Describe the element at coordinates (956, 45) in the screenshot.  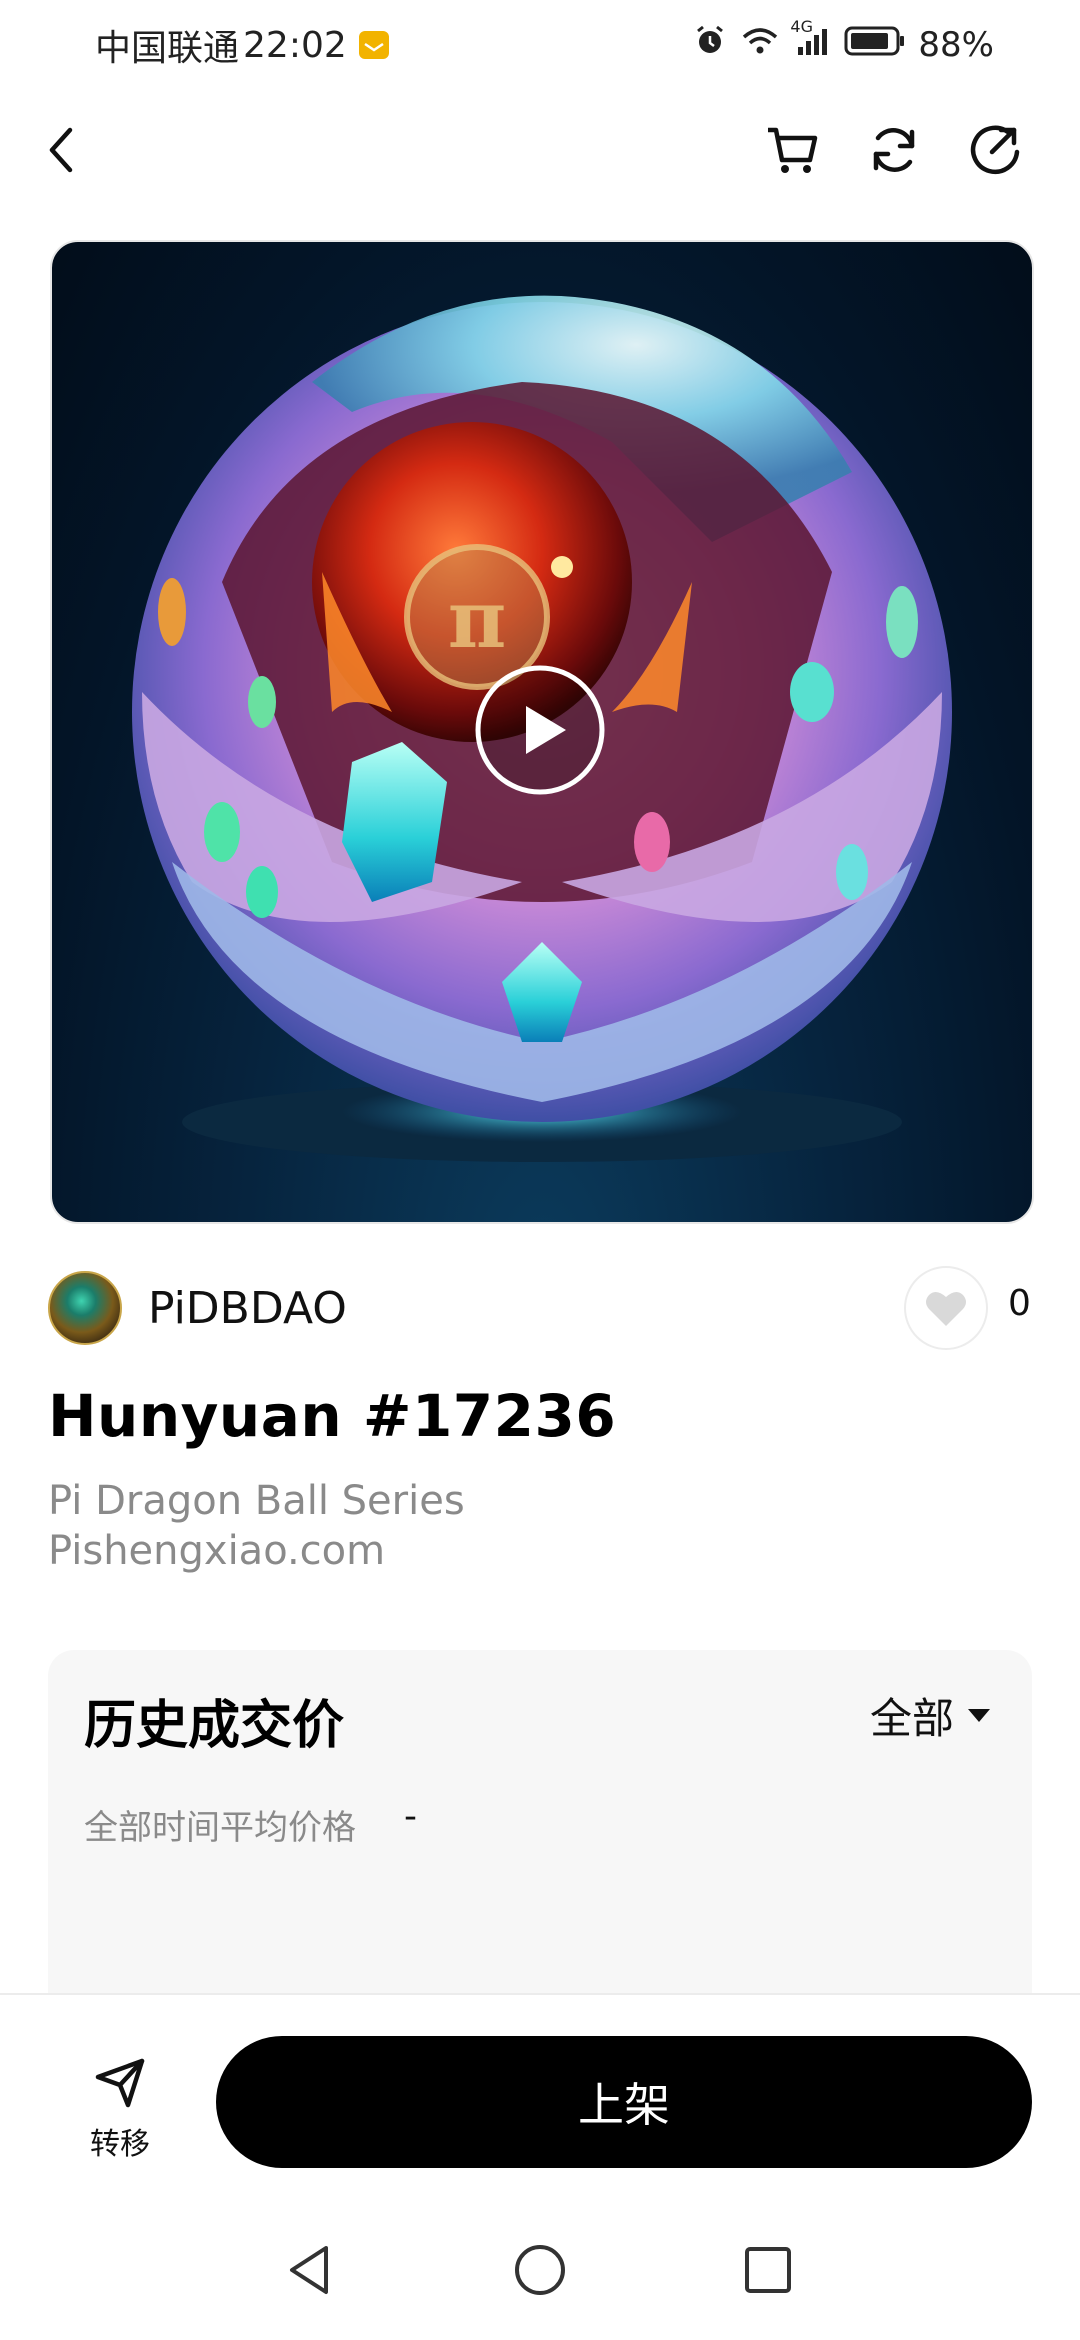
I see `battery-percent: 88%` at that location.